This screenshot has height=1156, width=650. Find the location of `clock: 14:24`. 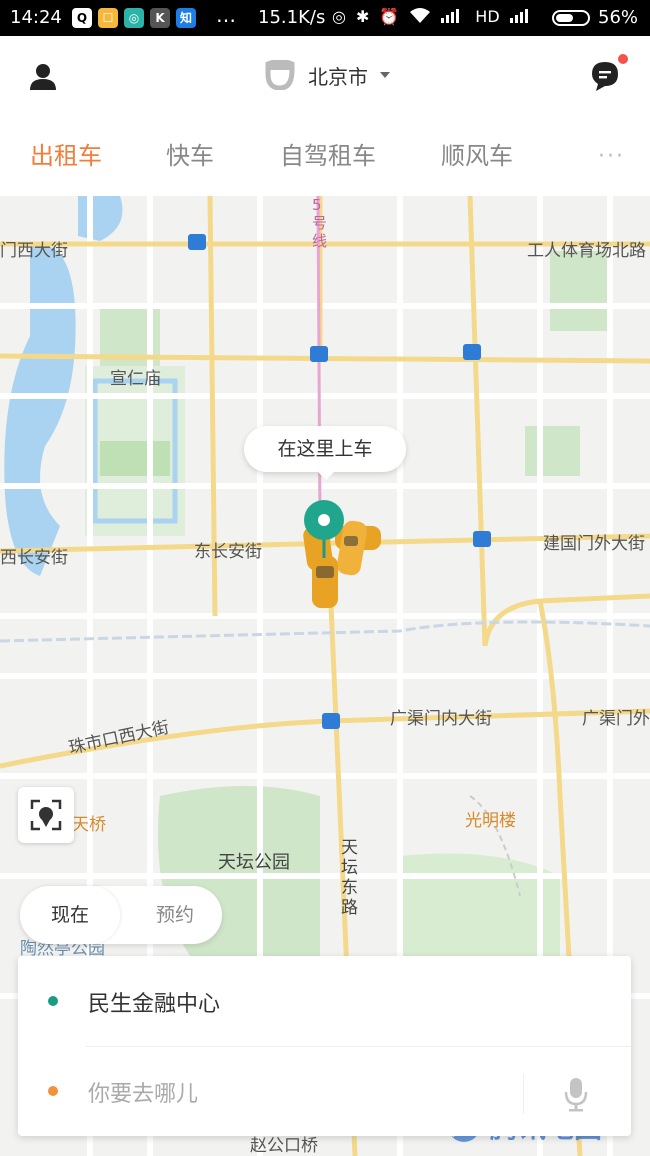

clock: 14:24 is located at coordinates (36, 17).